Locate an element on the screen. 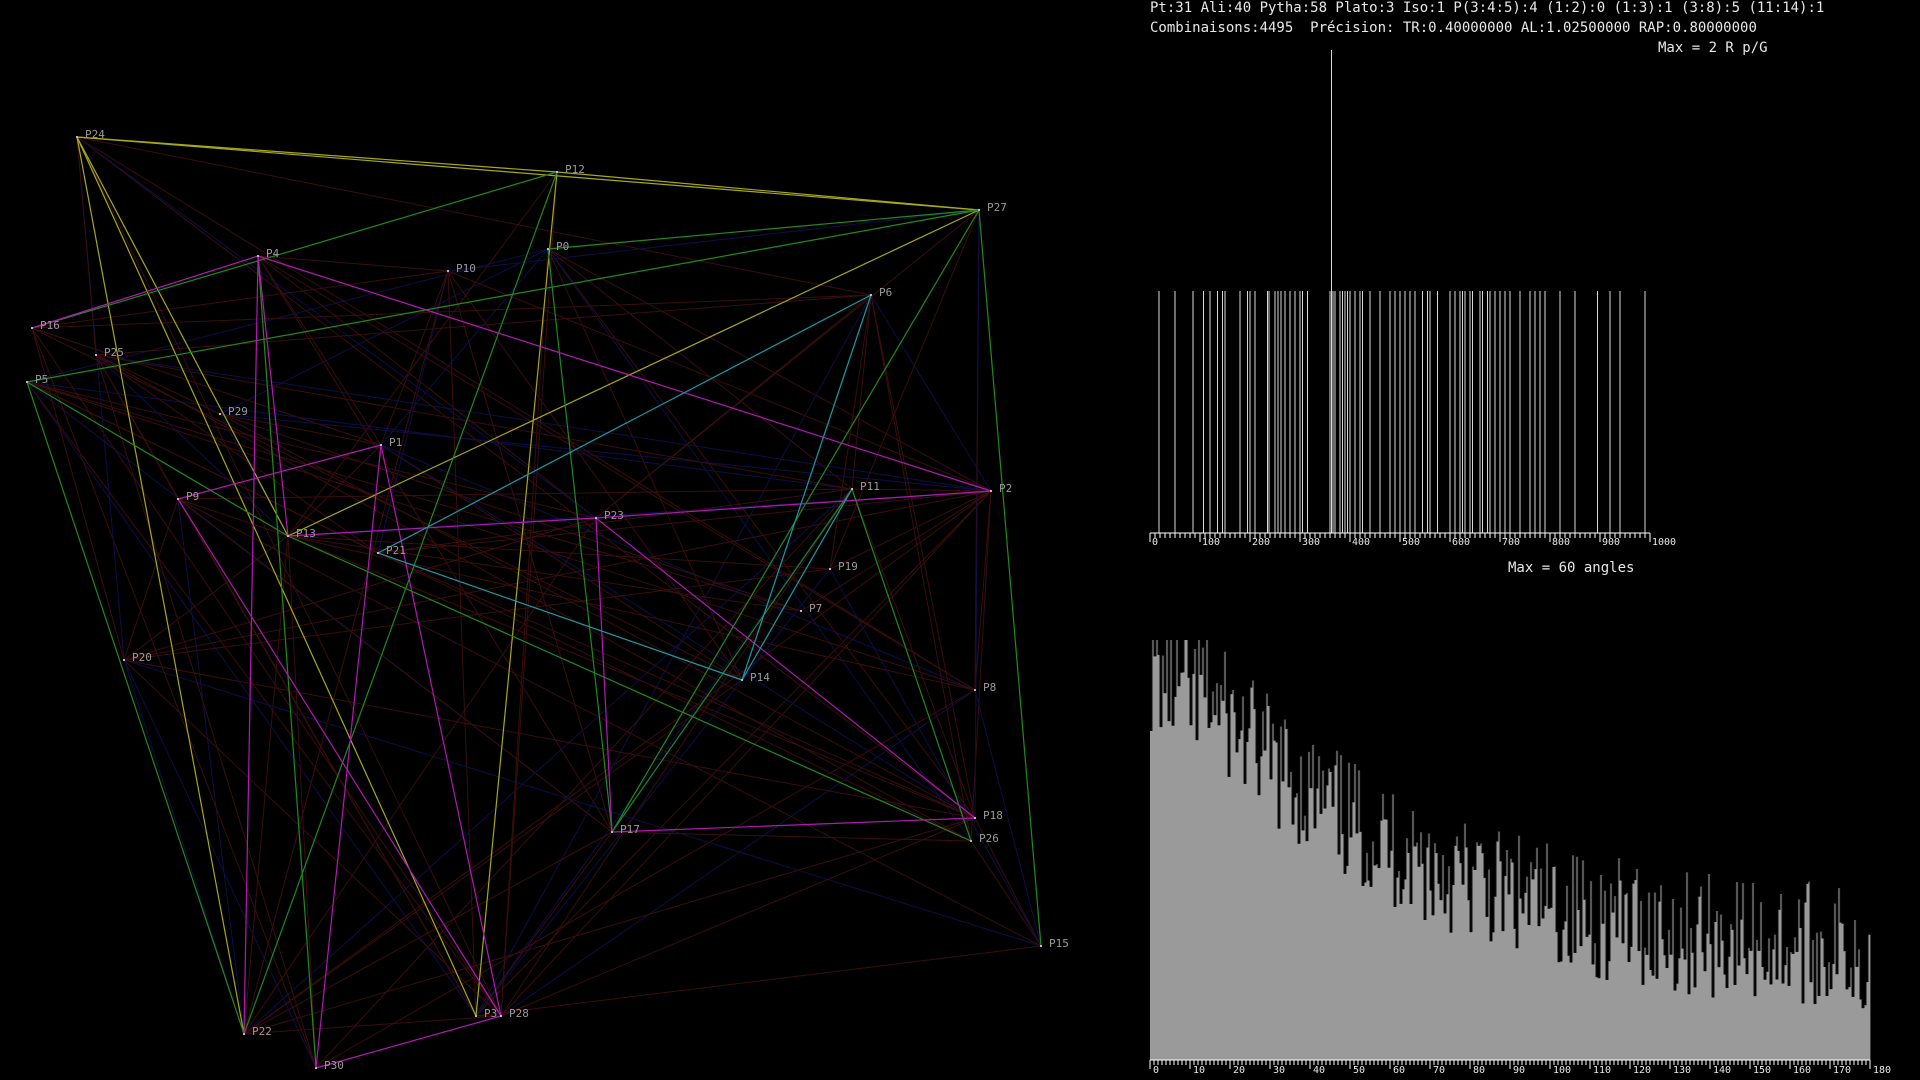 This screenshot has width=1920, height=1080. point-label-p6: P6 is located at coordinates (885, 292).